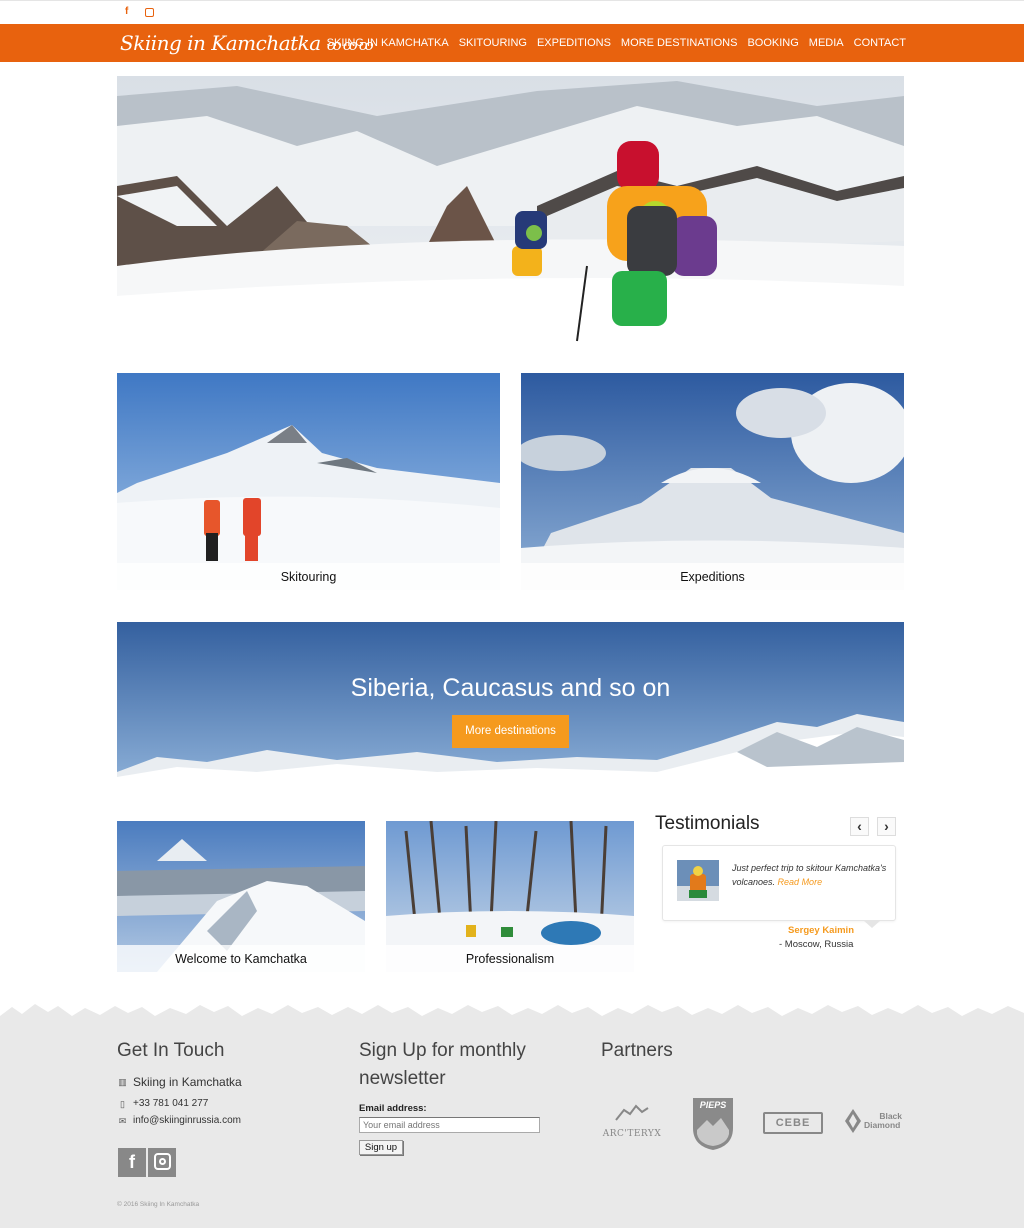 The width and height of the screenshot is (1024, 1228). What do you see at coordinates (679, 43) in the screenshot?
I see `nav-more-destinations: MORE DESTINATIONS` at bounding box center [679, 43].